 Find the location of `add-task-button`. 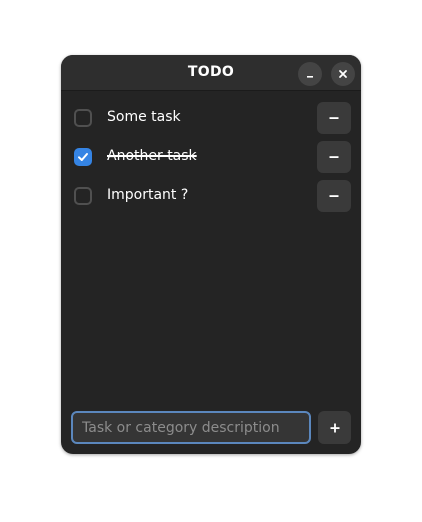

add-task-button is located at coordinates (334, 427).